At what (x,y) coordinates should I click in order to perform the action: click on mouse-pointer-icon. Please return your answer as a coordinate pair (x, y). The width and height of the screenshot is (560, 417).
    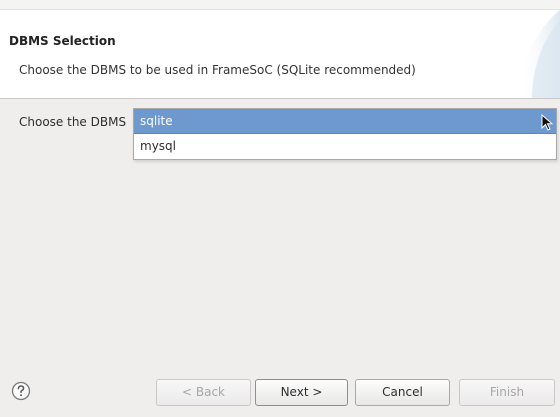
    Looking at the image, I should click on (547, 122).